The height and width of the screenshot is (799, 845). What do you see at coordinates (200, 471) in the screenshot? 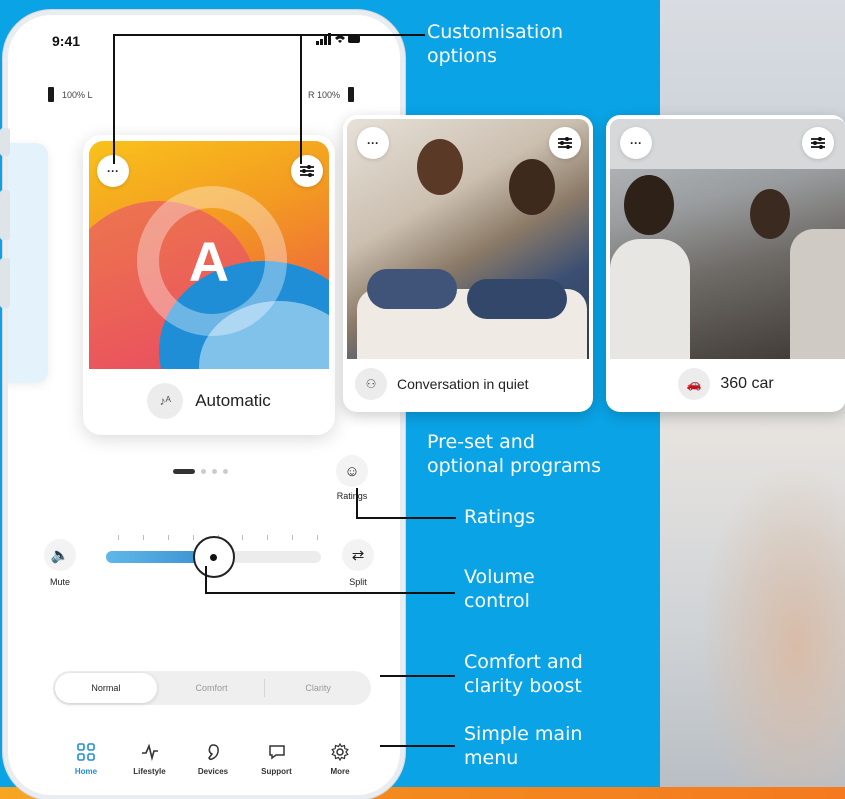
I see `page-indicator` at bounding box center [200, 471].